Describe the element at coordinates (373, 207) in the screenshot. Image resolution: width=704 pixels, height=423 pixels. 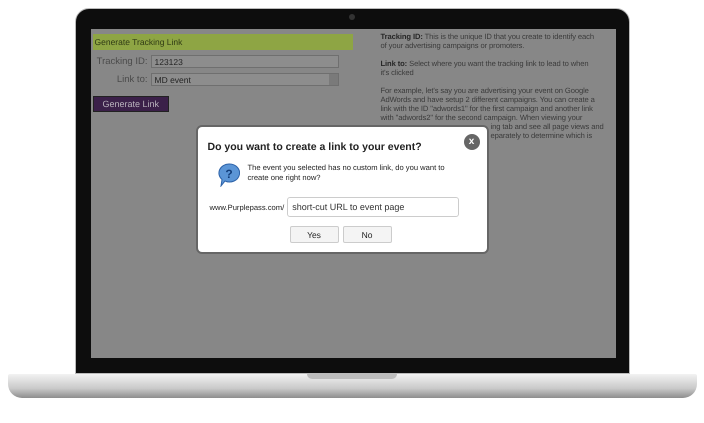
I see `url-input: short-cut URL to event page` at that location.